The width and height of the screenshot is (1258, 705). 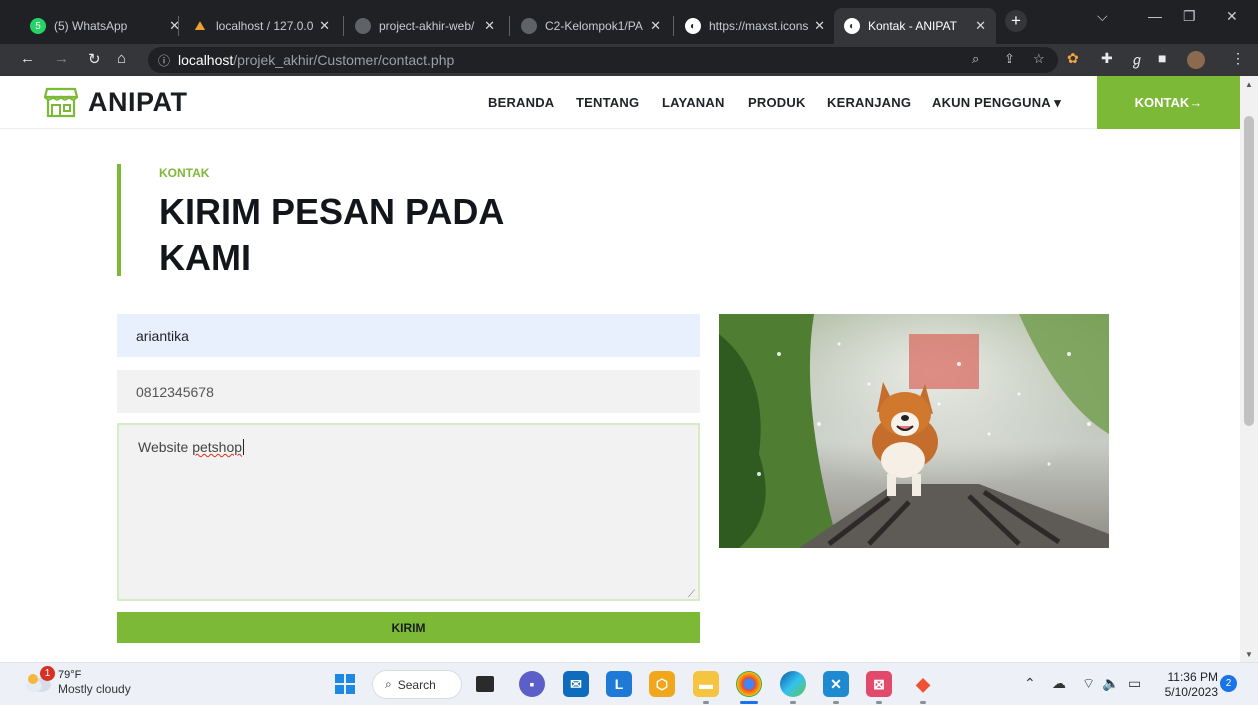 What do you see at coordinates (914, 431) in the screenshot?
I see `corgi-photo` at bounding box center [914, 431].